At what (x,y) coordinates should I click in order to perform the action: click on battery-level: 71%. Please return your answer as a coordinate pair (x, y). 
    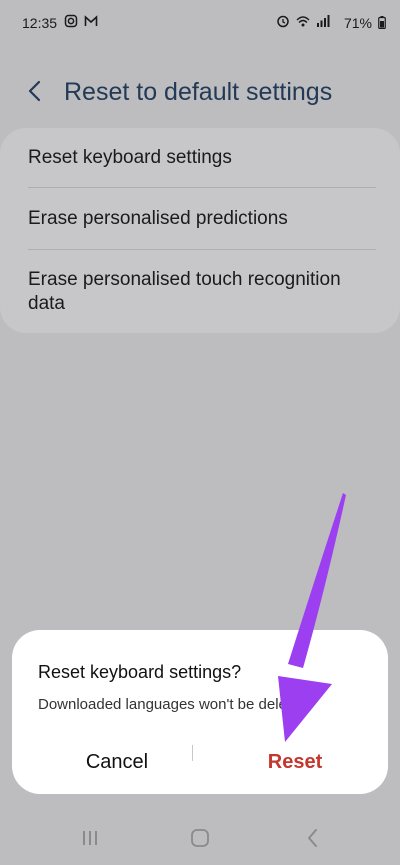
    Looking at the image, I should click on (357, 23).